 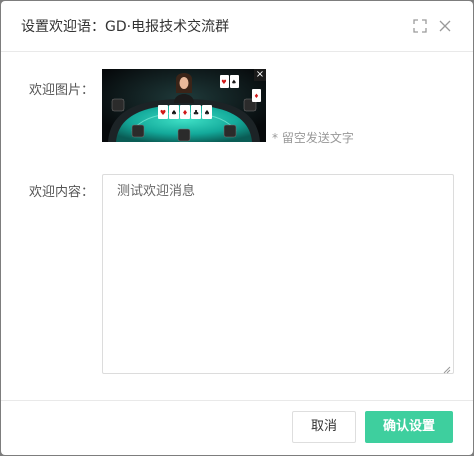 What do you see at coordinates (156, 191) in the screenshot?
I see `welcome-content-value: 测试欢迎消息` at bounding box center [156, 191].